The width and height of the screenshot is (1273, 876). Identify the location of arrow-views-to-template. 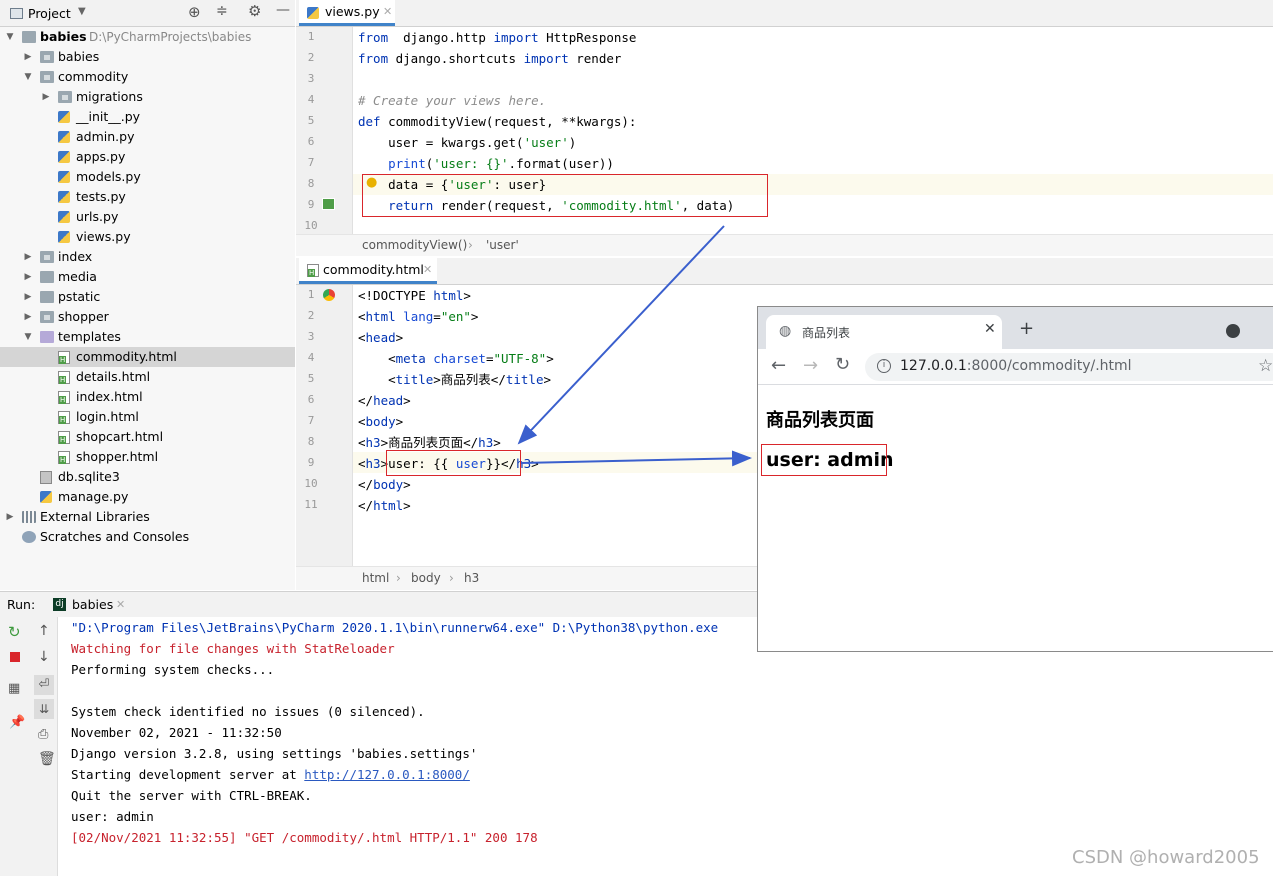
(621, 335).